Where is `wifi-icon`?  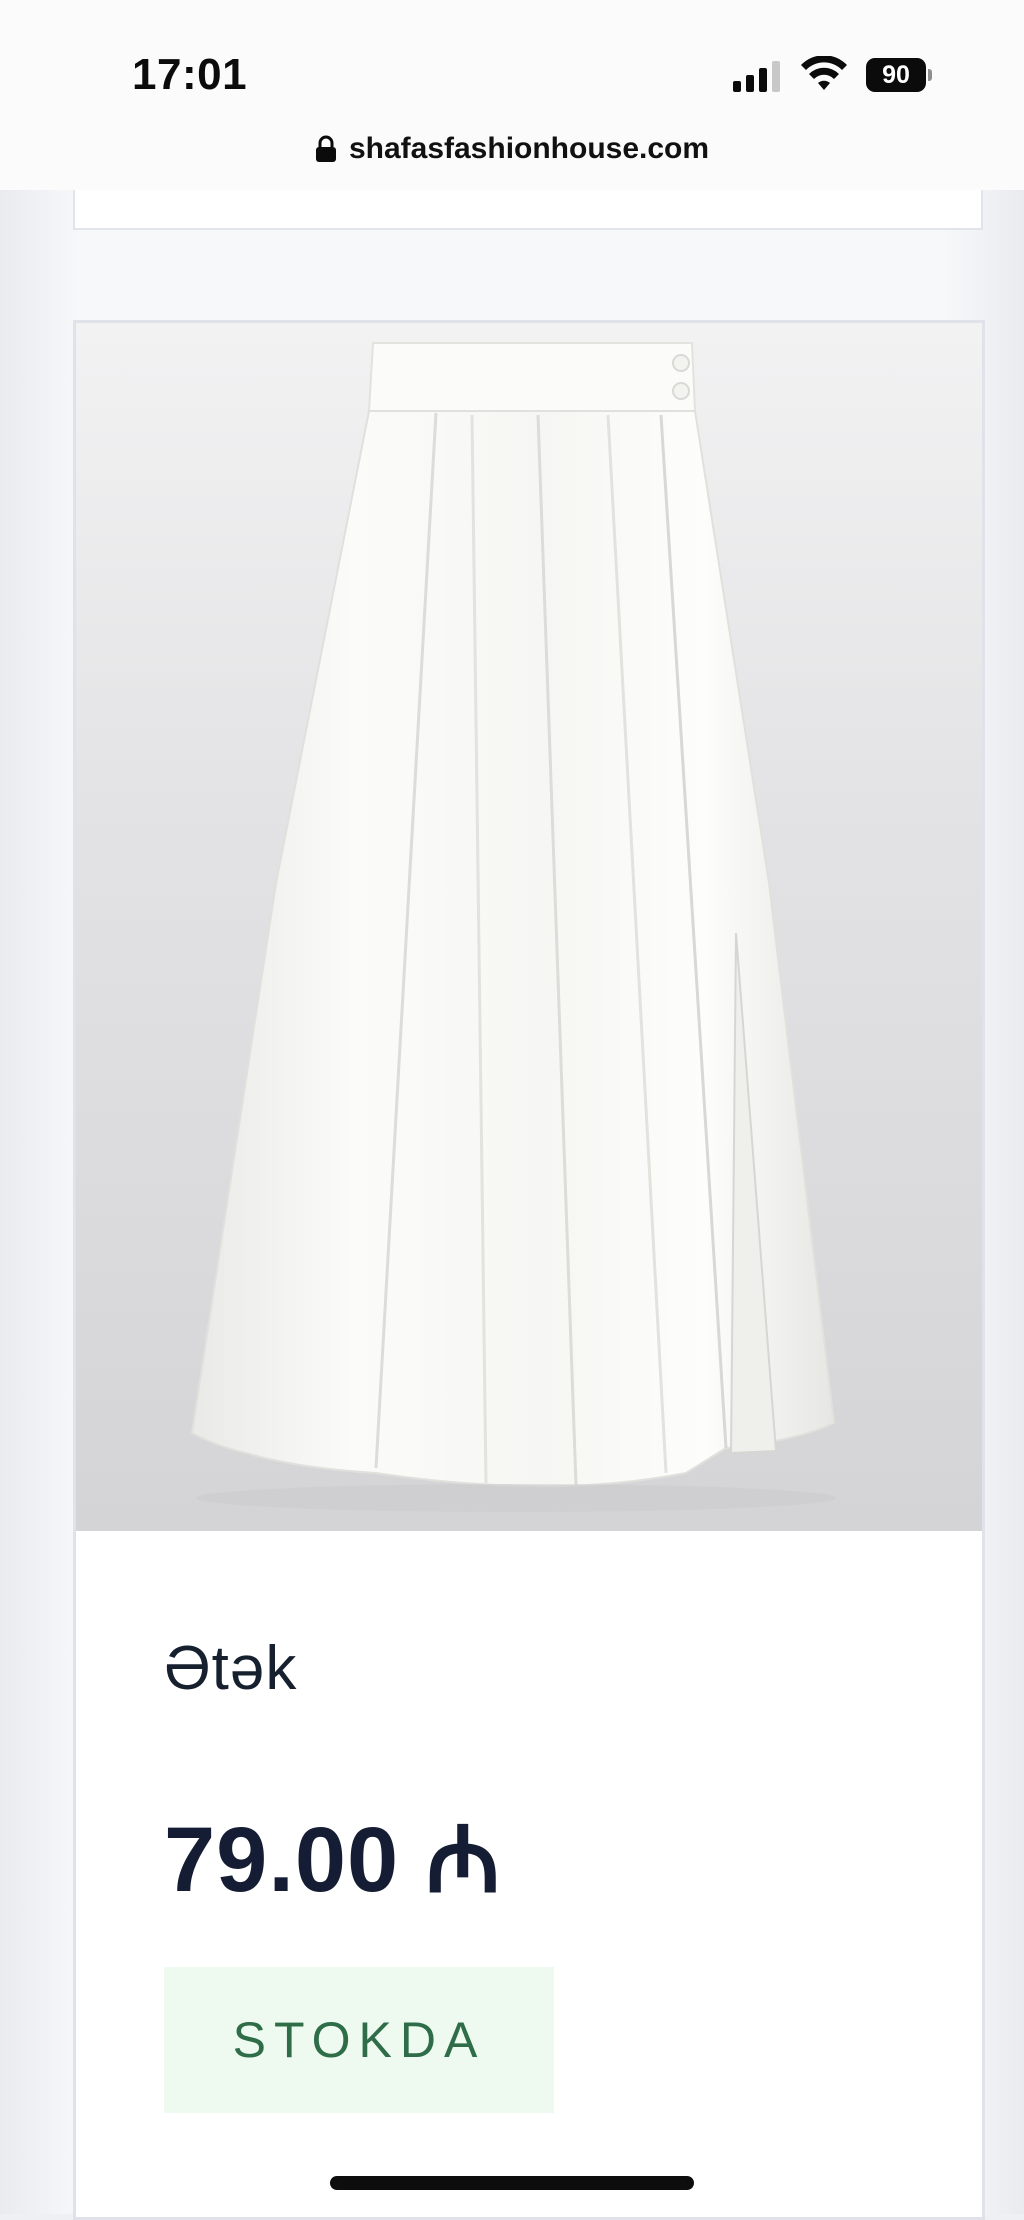 wifi-icon is located at coordinates (824, 73).